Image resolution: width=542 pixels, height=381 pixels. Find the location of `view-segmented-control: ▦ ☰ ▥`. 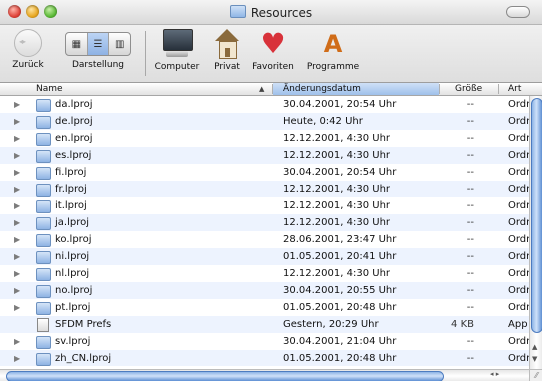

view-segmented-control: ▦ ☰ ▥ is located at coordinates (98, 44).